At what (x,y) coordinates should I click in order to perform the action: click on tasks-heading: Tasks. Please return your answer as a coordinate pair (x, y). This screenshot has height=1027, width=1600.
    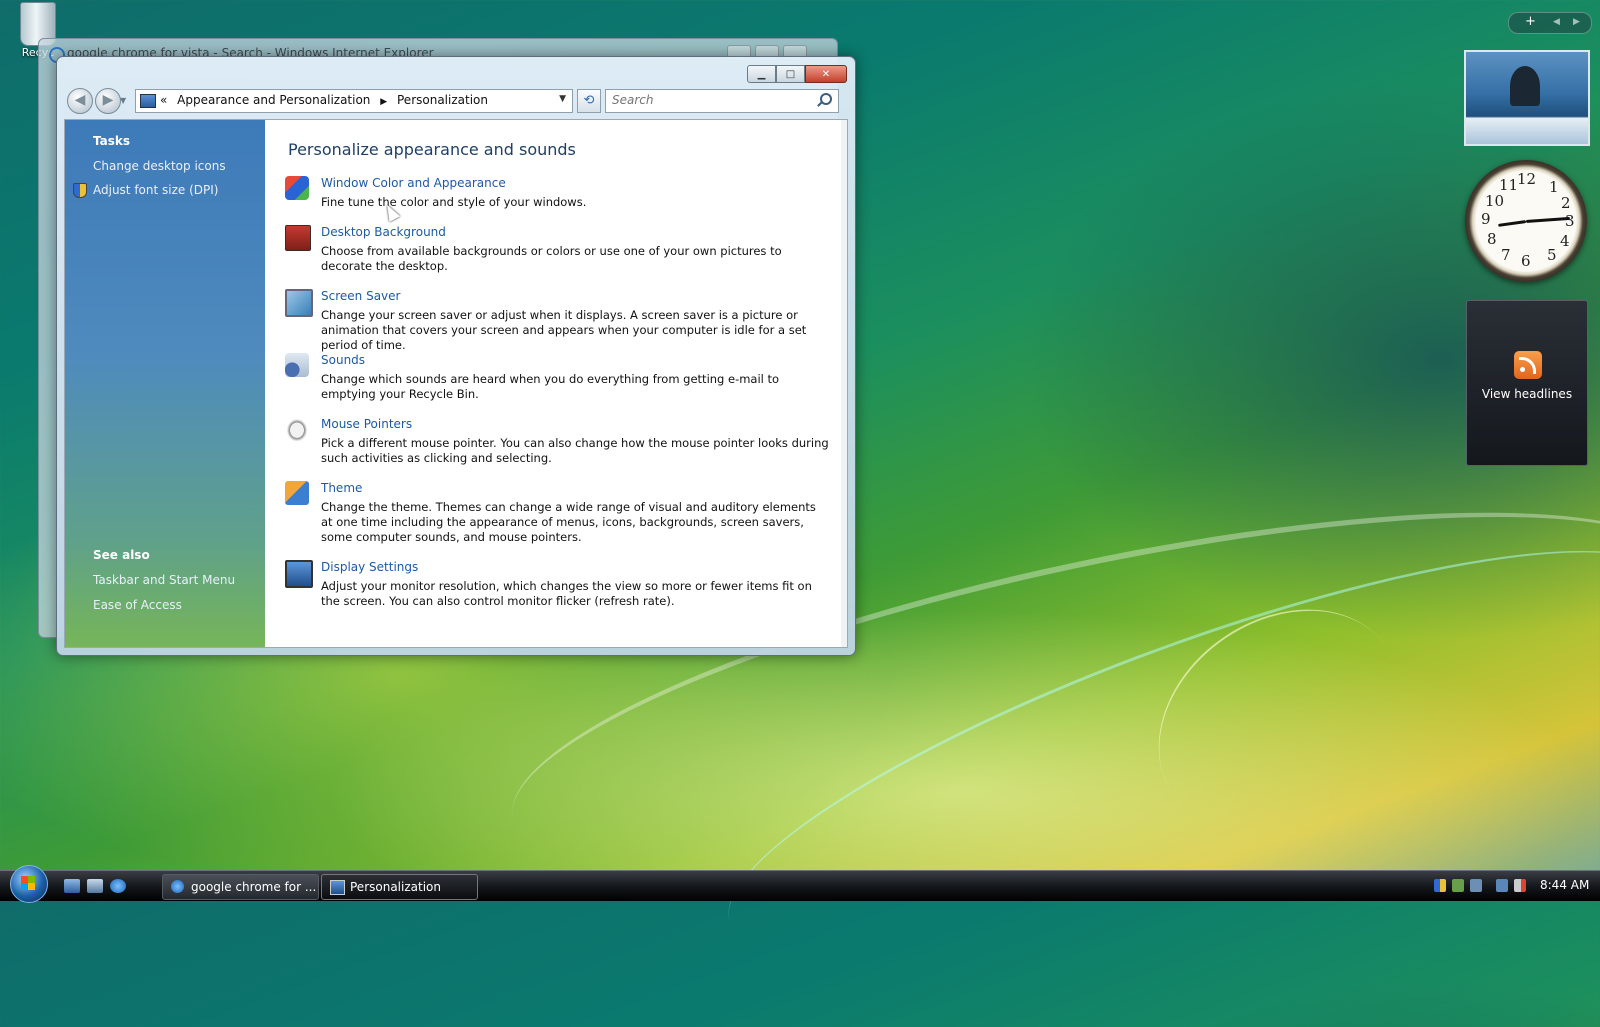
    Looking at the image, I should click on (112, 141).